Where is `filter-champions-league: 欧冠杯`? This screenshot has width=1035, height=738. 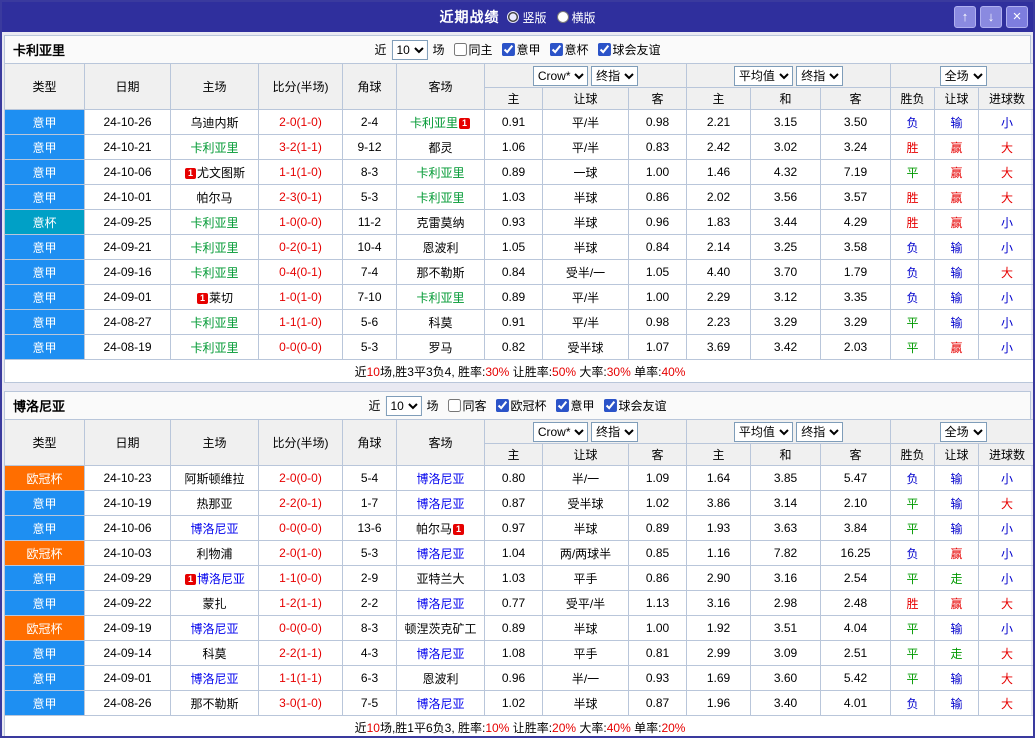 filter-champions-league: 欧冠杯 is located at coordinates (521, 405).